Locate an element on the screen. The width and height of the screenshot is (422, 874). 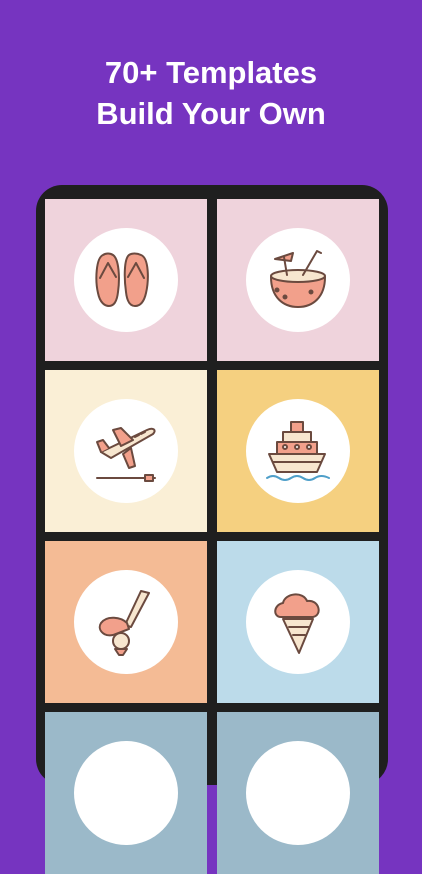
headline: 70+ Templates Build Your Own is located at coordinates (211, 93).